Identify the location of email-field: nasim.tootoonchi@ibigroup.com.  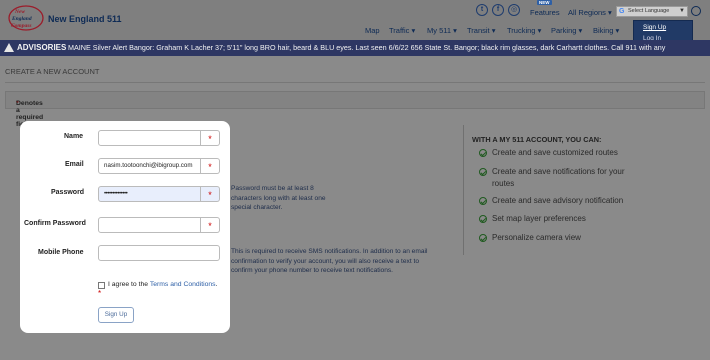
(149, 166).